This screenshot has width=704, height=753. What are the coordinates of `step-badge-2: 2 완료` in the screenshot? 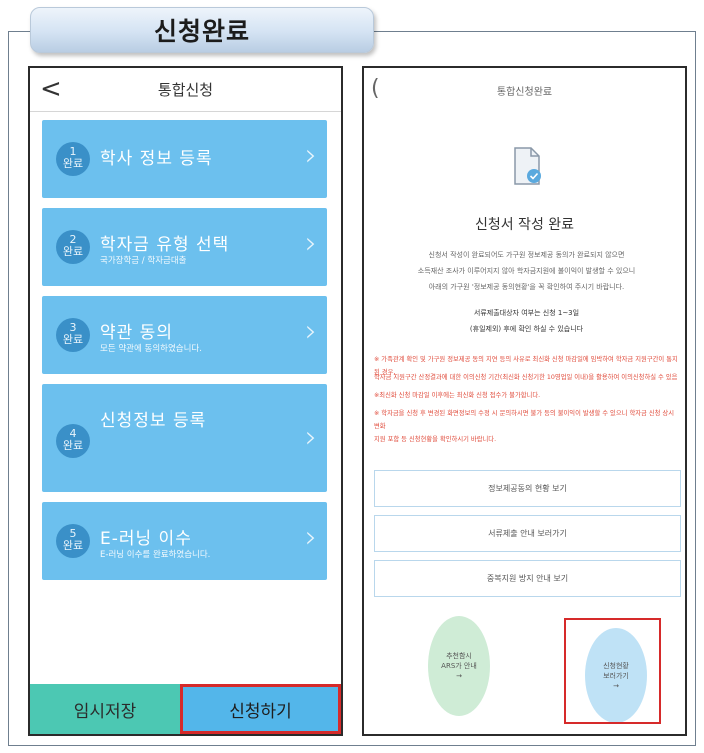 It's located at (73, 247).